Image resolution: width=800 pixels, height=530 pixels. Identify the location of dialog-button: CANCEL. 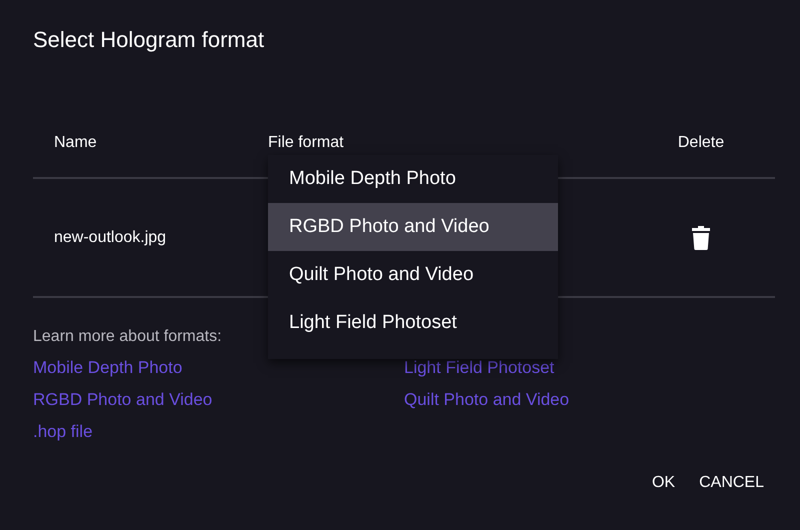
(731, 483).